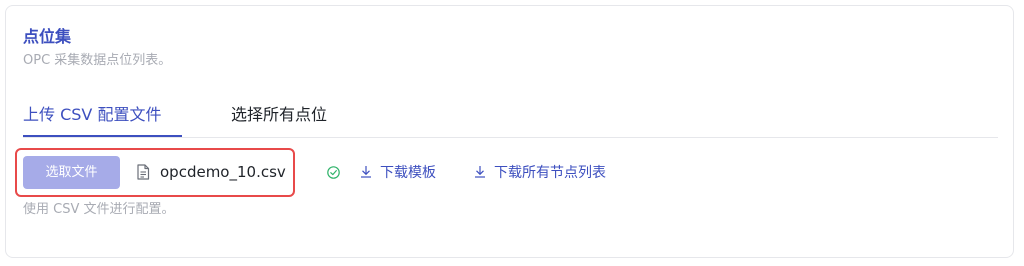 The width and height of the screenshot is (1024, 266). Describe the element at coordinates (97, 60) in the screenshot. I see `section-subtitle: OPC 采集数据点位列表。` at that location.